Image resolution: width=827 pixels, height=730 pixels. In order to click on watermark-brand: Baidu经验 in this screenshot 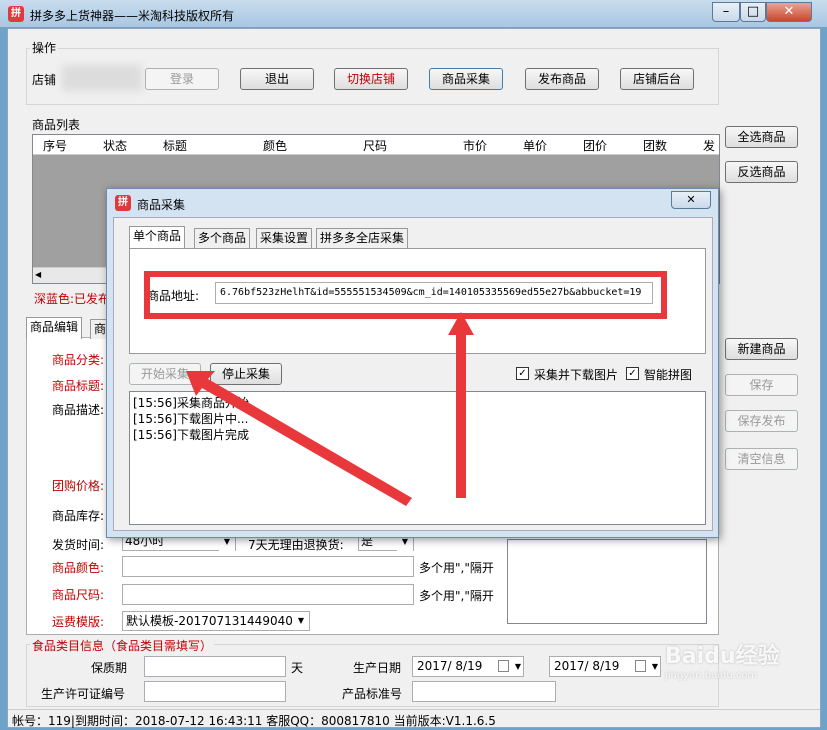, I will do `click(722, 656)`.